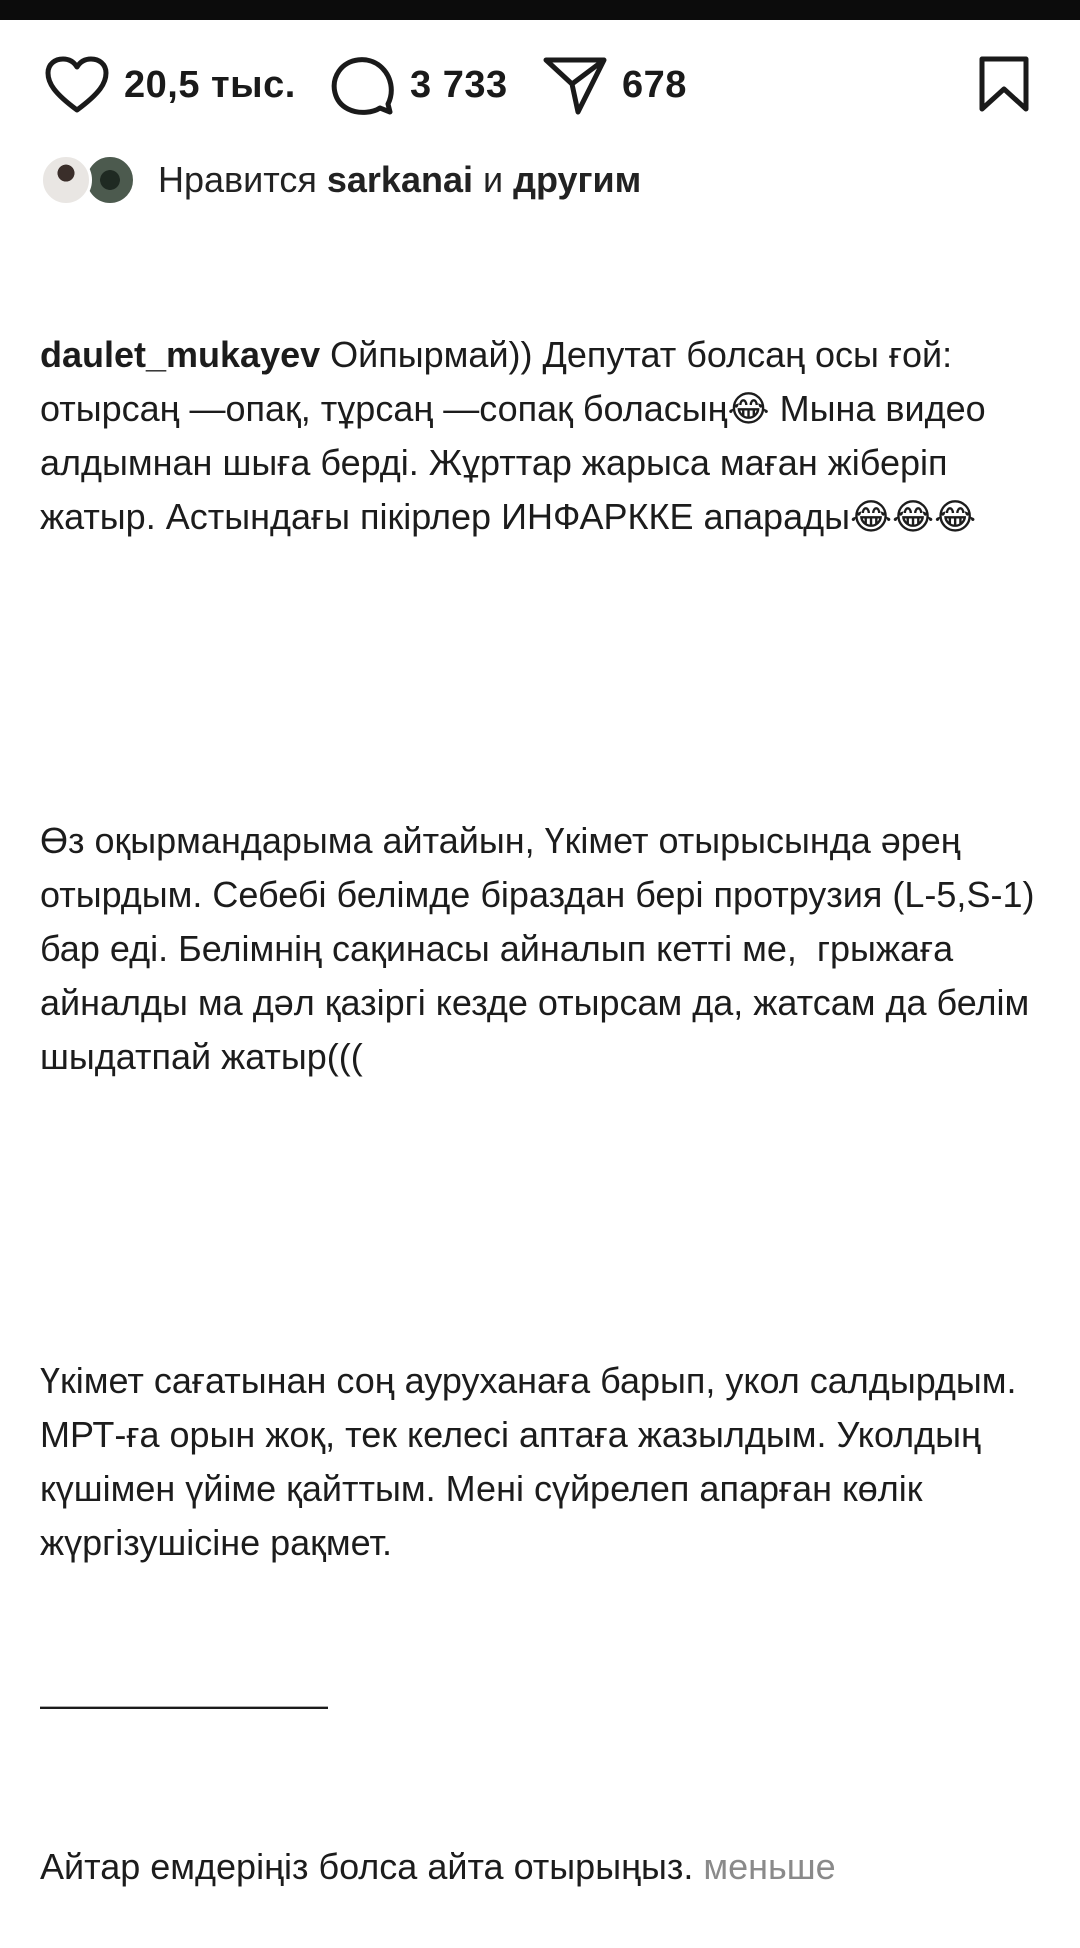 The height and width of the screenshot is (1948, 1080). What do you see at coordinates (769, 1866) in the screenshot?
I see `less-link: меньше` at bounding box center [769, 1866].